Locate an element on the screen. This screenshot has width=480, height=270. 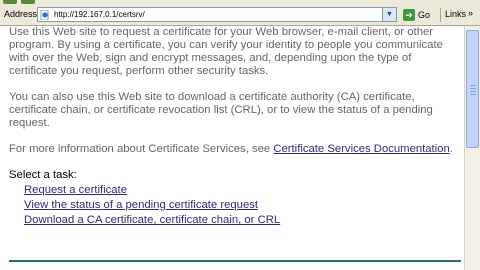
back-icon is located at coordinates (10, 2).